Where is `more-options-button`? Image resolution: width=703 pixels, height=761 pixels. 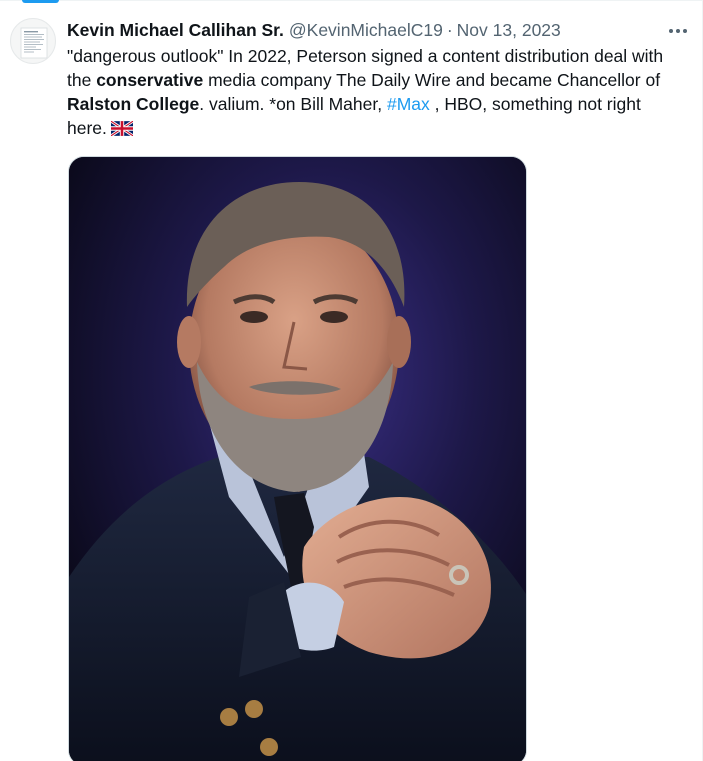
more-options-button is located at coordinates (678, 30).